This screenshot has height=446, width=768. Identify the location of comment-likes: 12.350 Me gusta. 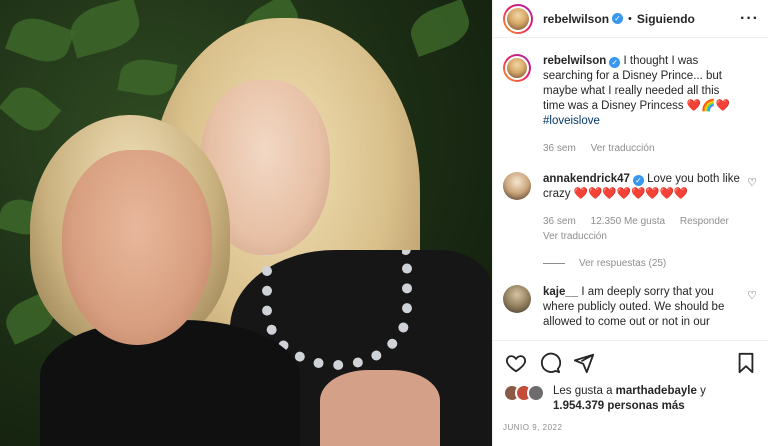
(628, 221).